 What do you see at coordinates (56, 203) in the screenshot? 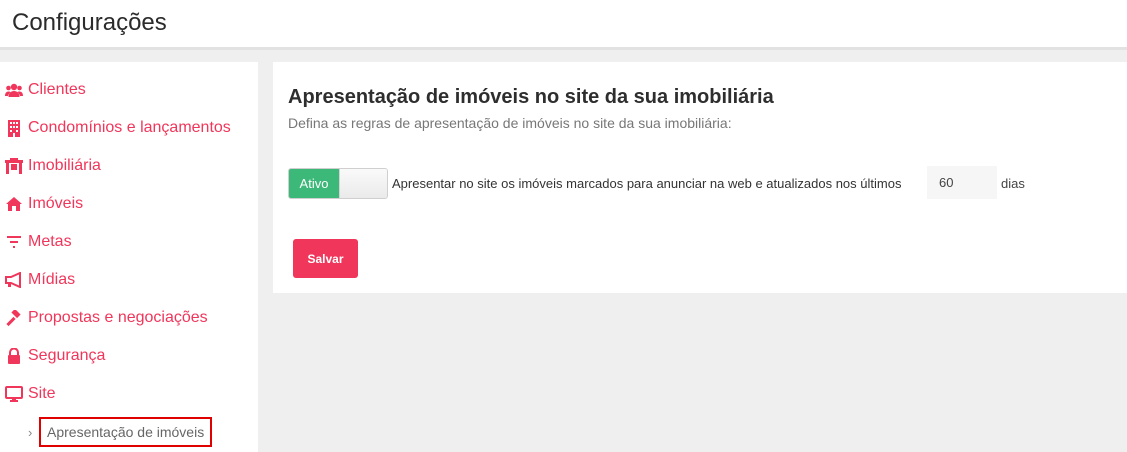
I see `sidebar-item-label: Imóveis` at bounding box center [56, 203].